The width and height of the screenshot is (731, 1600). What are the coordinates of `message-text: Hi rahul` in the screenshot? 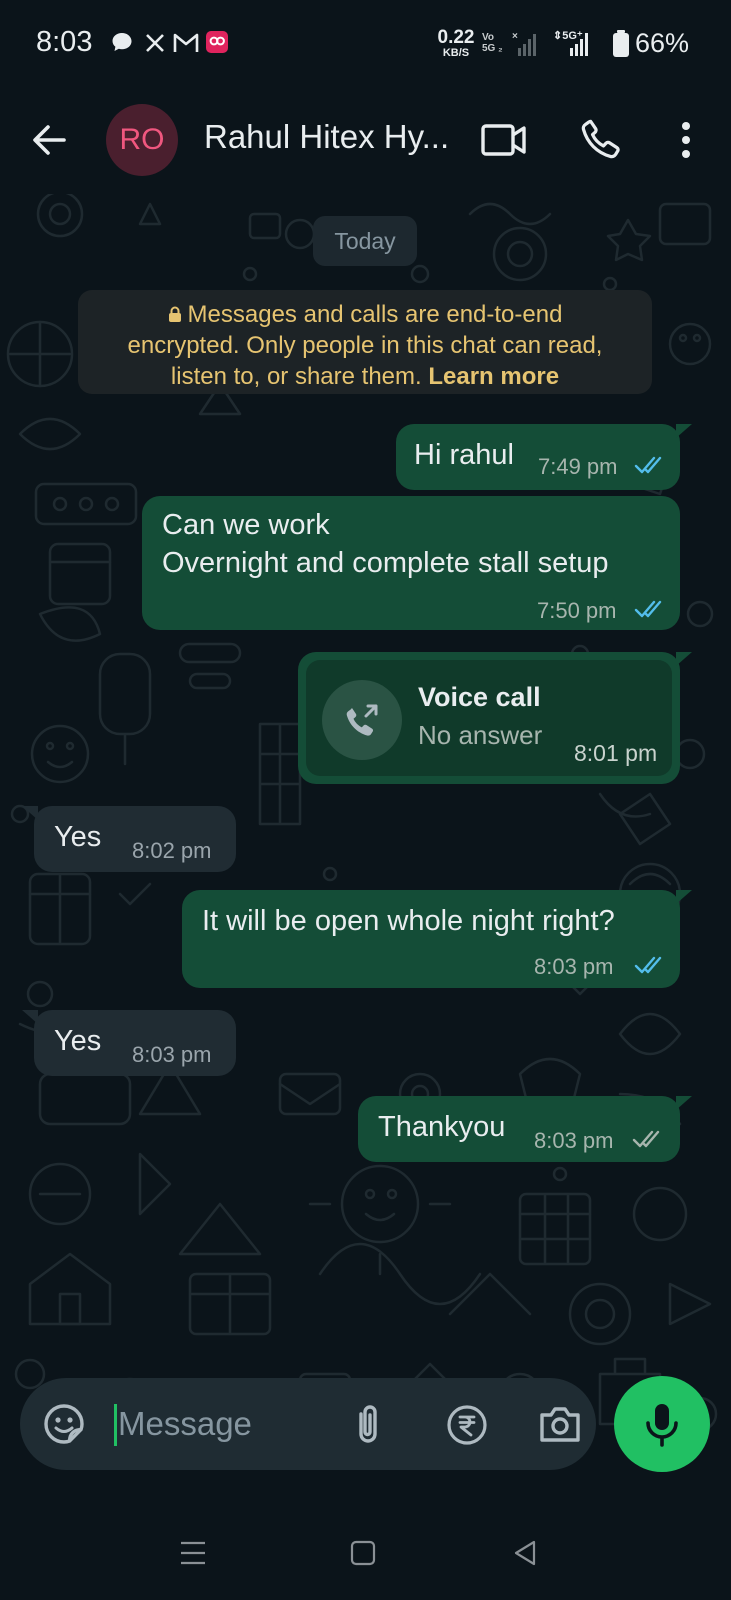 It's located at (464, 455).